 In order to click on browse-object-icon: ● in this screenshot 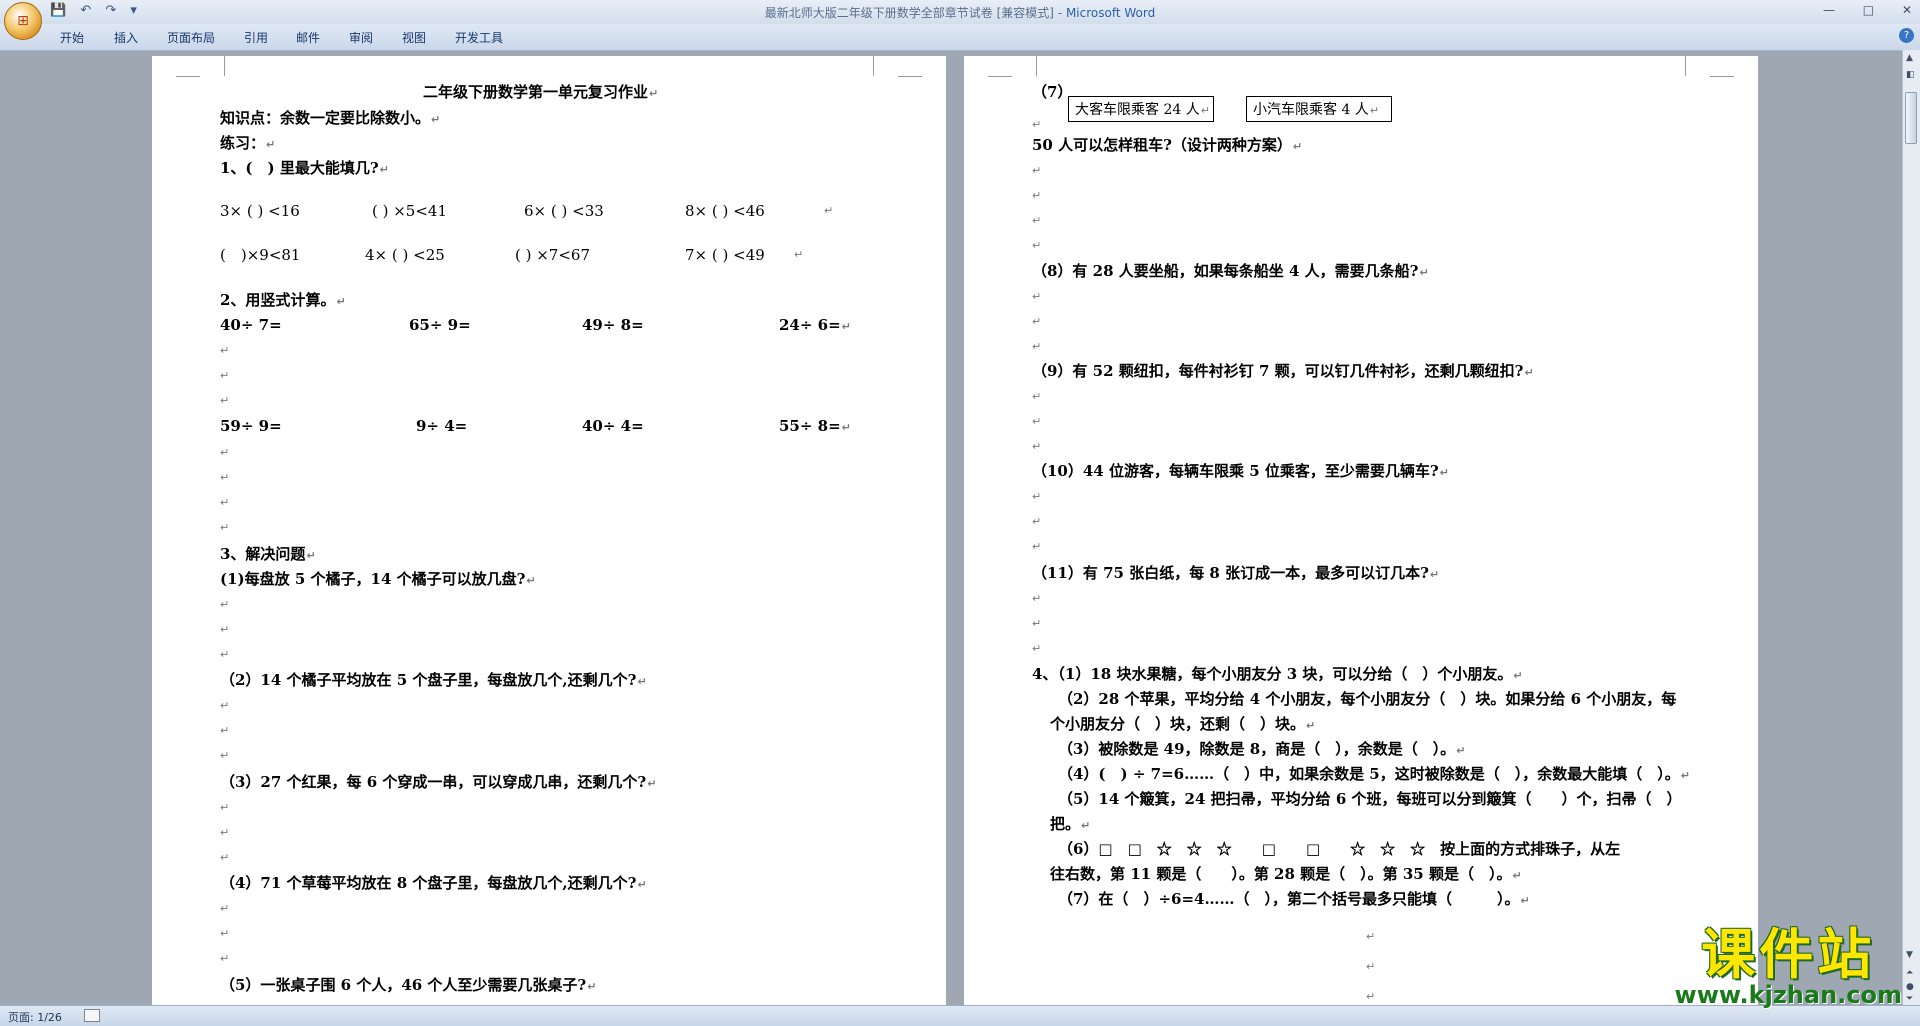, I will do `click(1910, 987)`.